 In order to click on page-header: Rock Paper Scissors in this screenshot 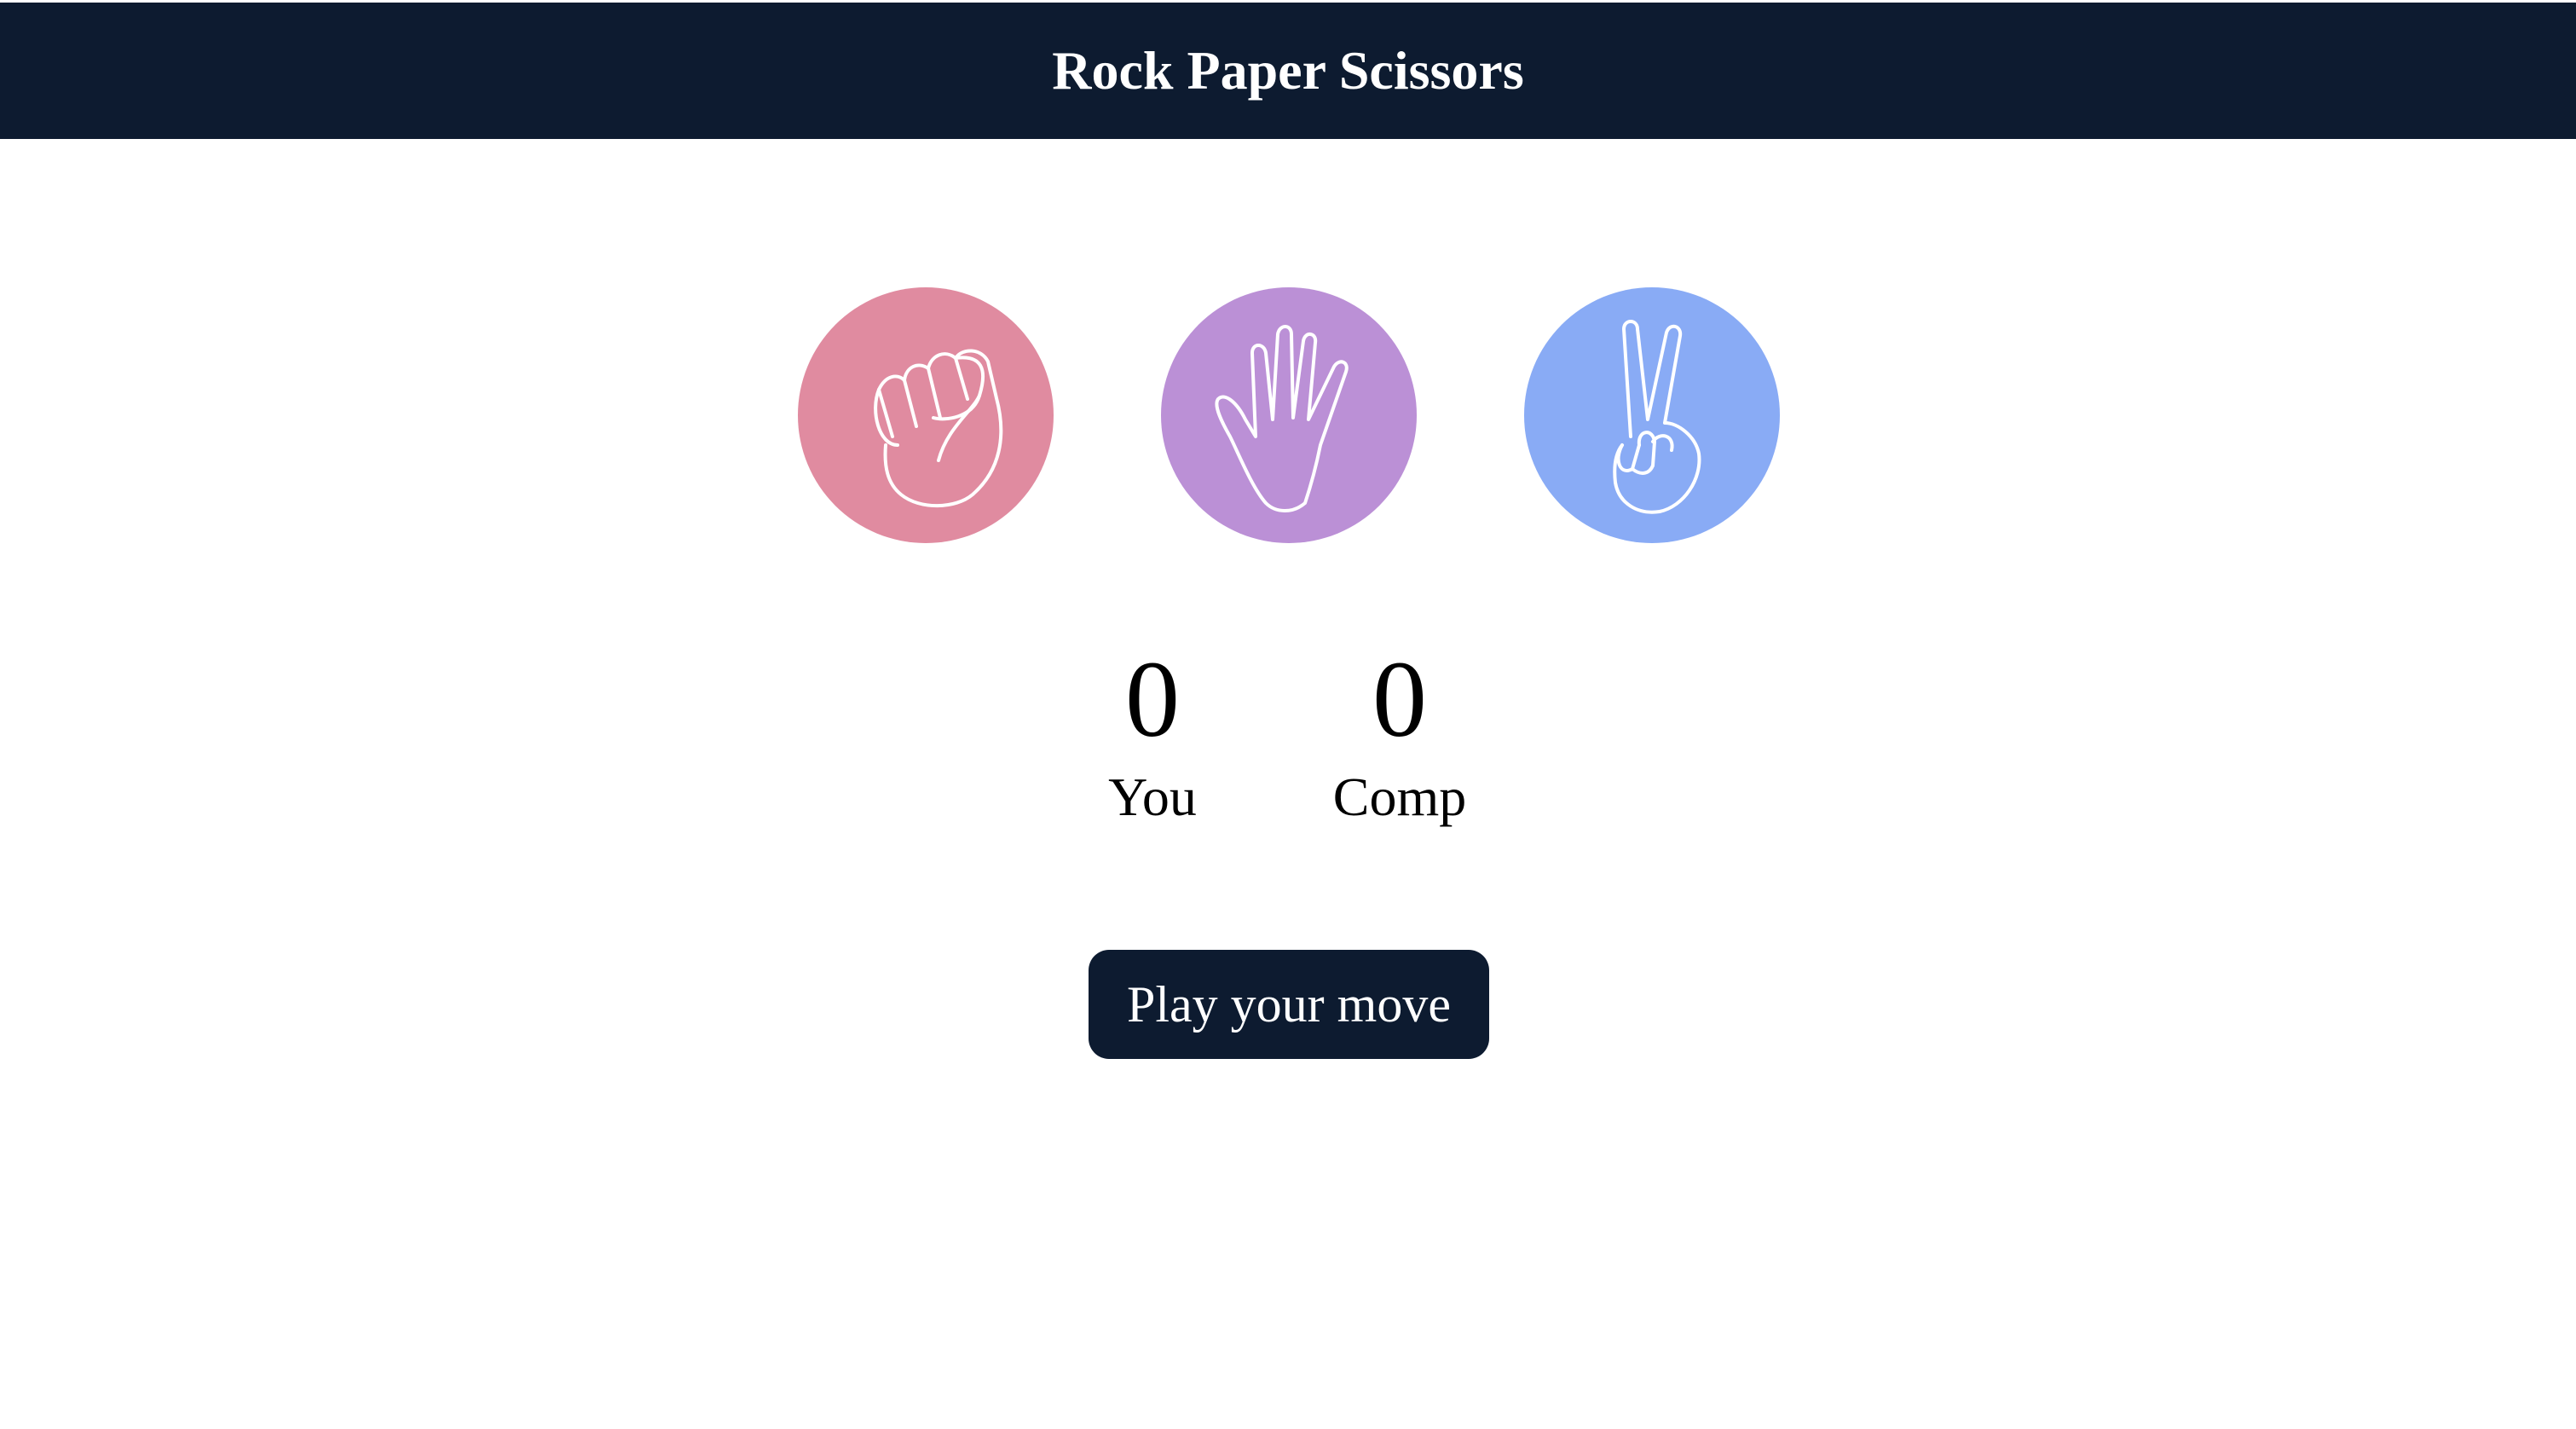, I will do `click(1288, 71)`.